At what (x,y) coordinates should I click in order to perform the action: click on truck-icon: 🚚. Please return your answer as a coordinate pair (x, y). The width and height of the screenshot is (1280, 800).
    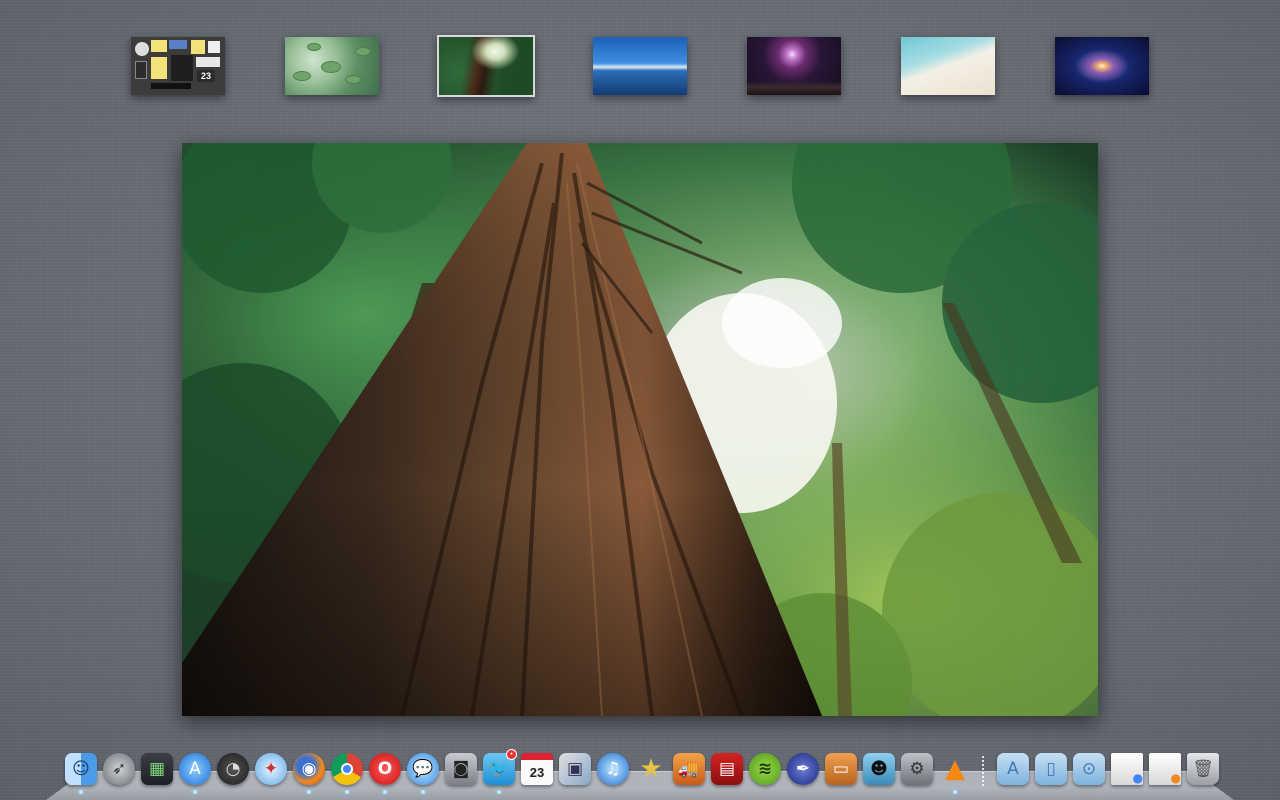
    Looking at the image, I should click on (689, 769).